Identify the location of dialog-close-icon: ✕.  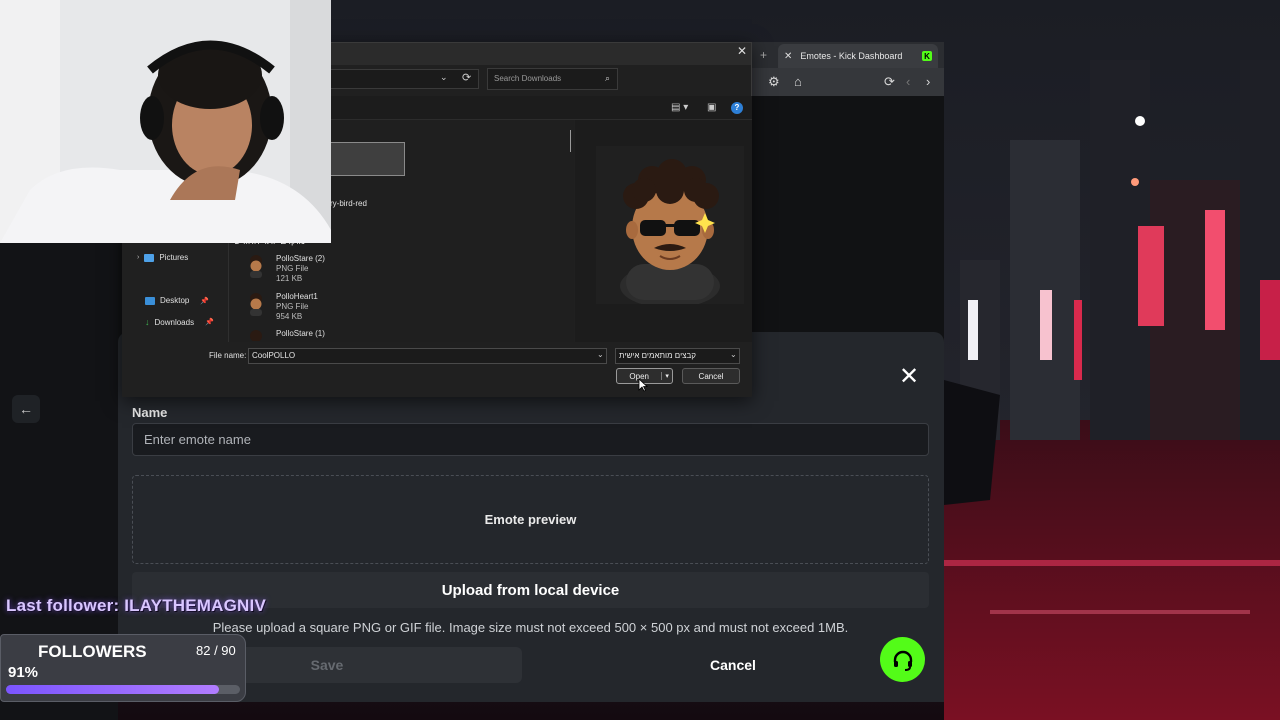
(742, 51).